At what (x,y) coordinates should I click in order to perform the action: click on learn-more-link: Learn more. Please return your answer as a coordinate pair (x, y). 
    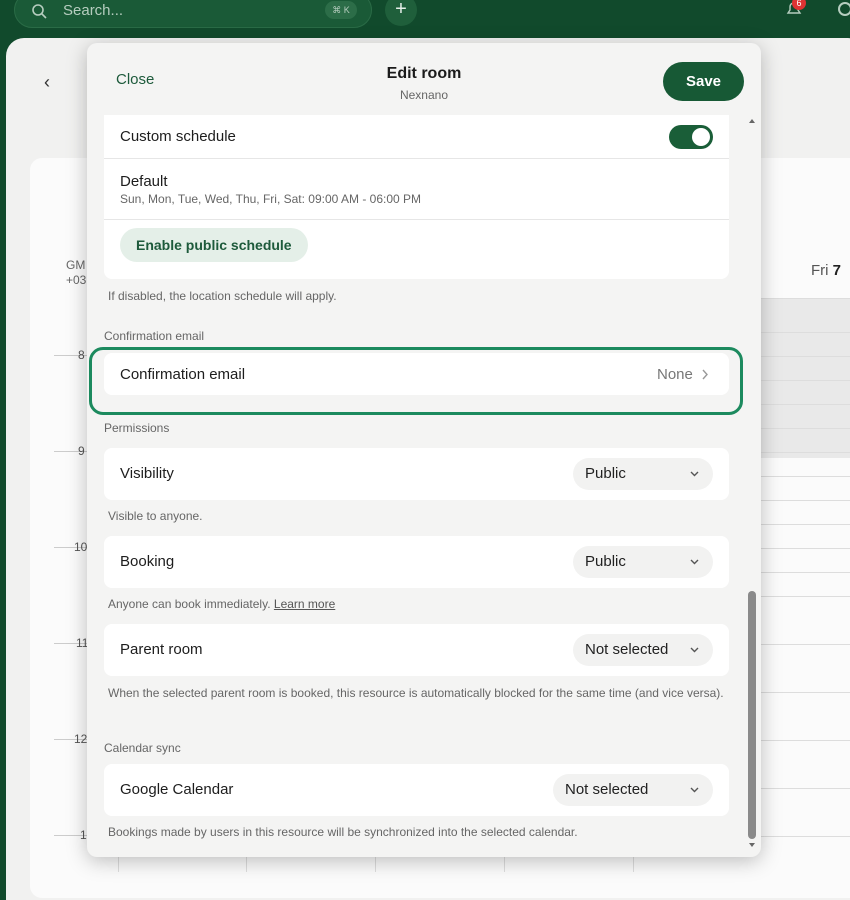
    Looking at the image, I should click on (304, 604).